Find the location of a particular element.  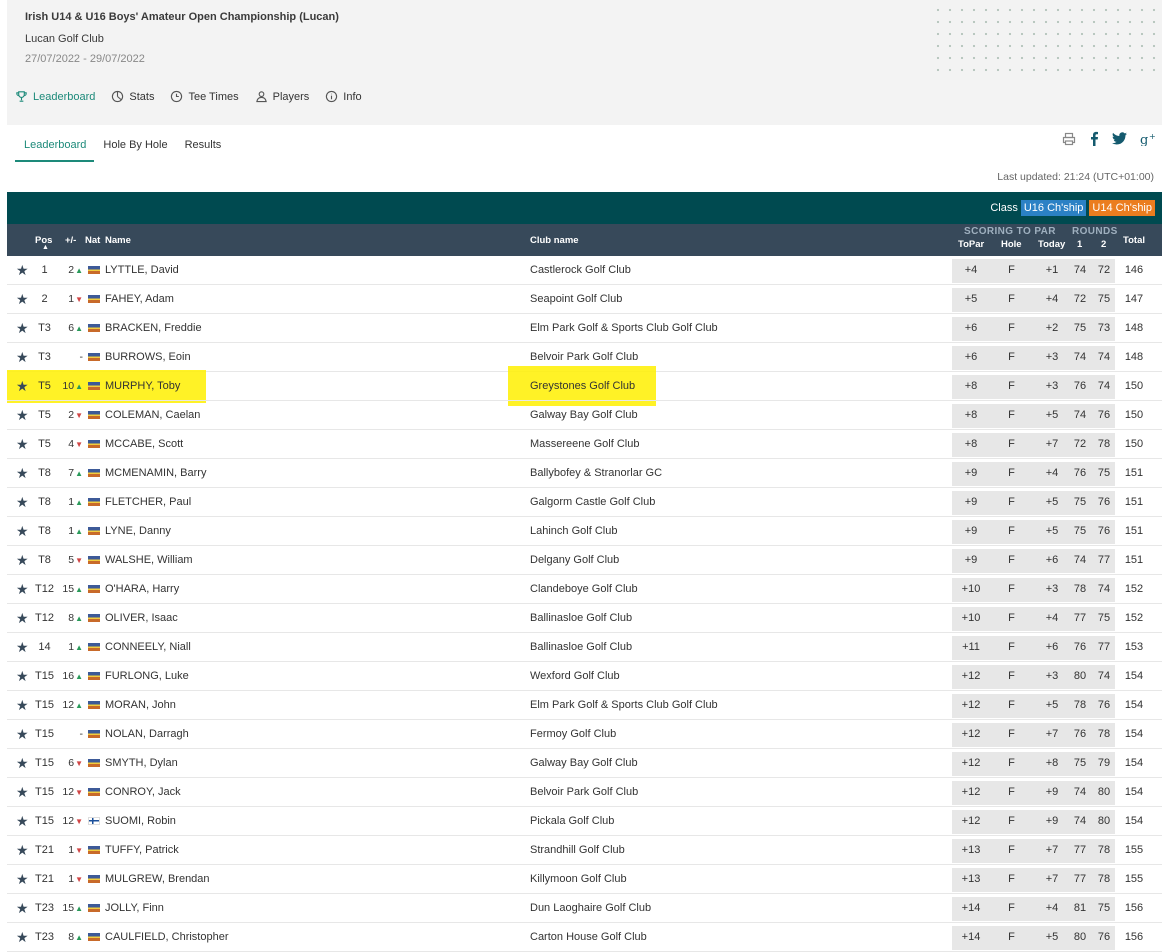

player-name: MCMENAMIN, Barry is located at coordinates (155, 473).